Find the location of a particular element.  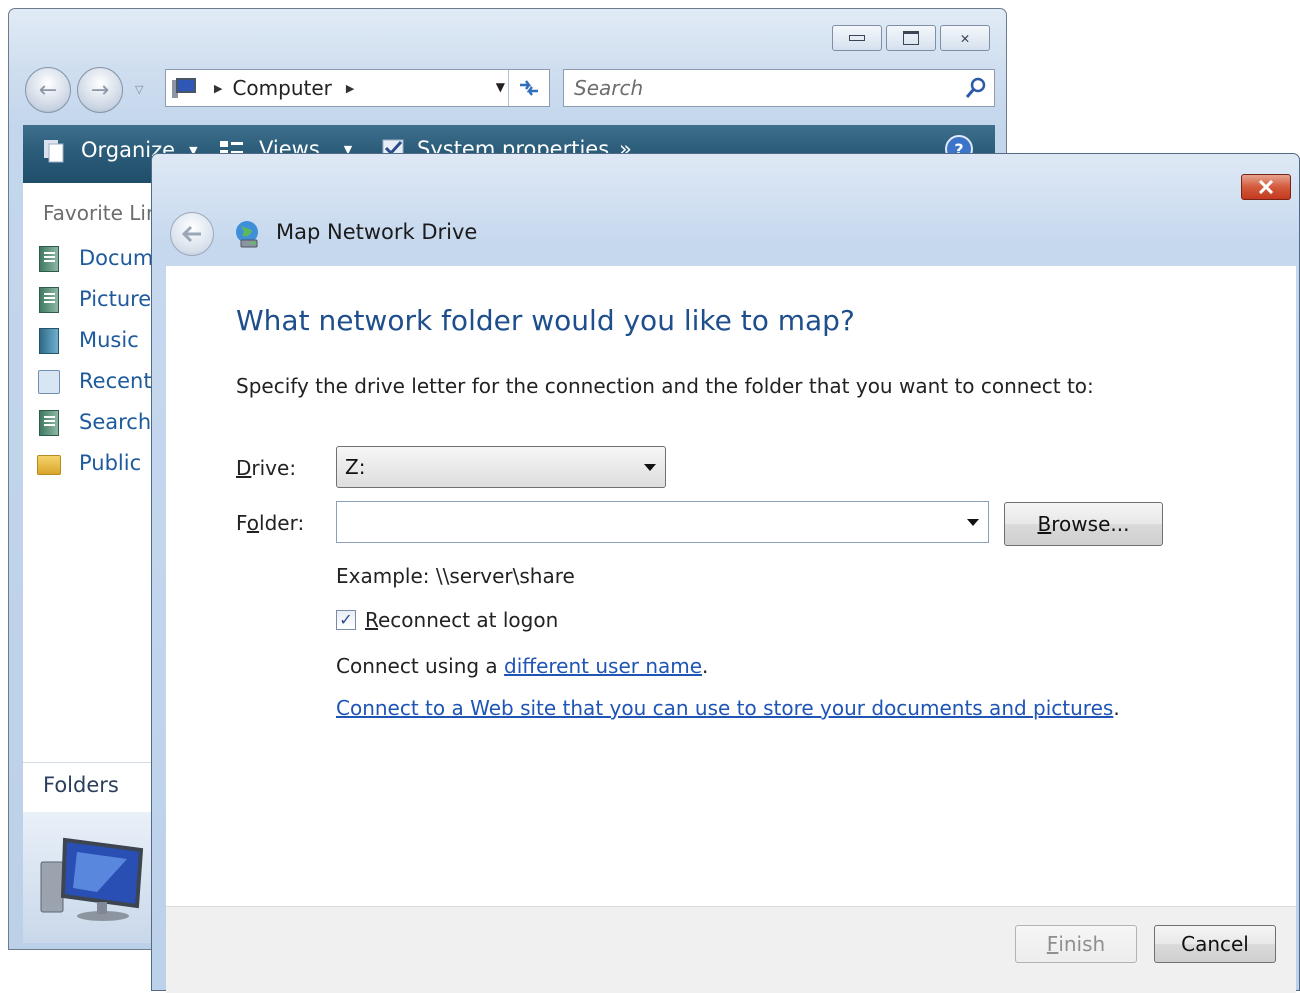

searches-icon is located at coordinates (48, 422).